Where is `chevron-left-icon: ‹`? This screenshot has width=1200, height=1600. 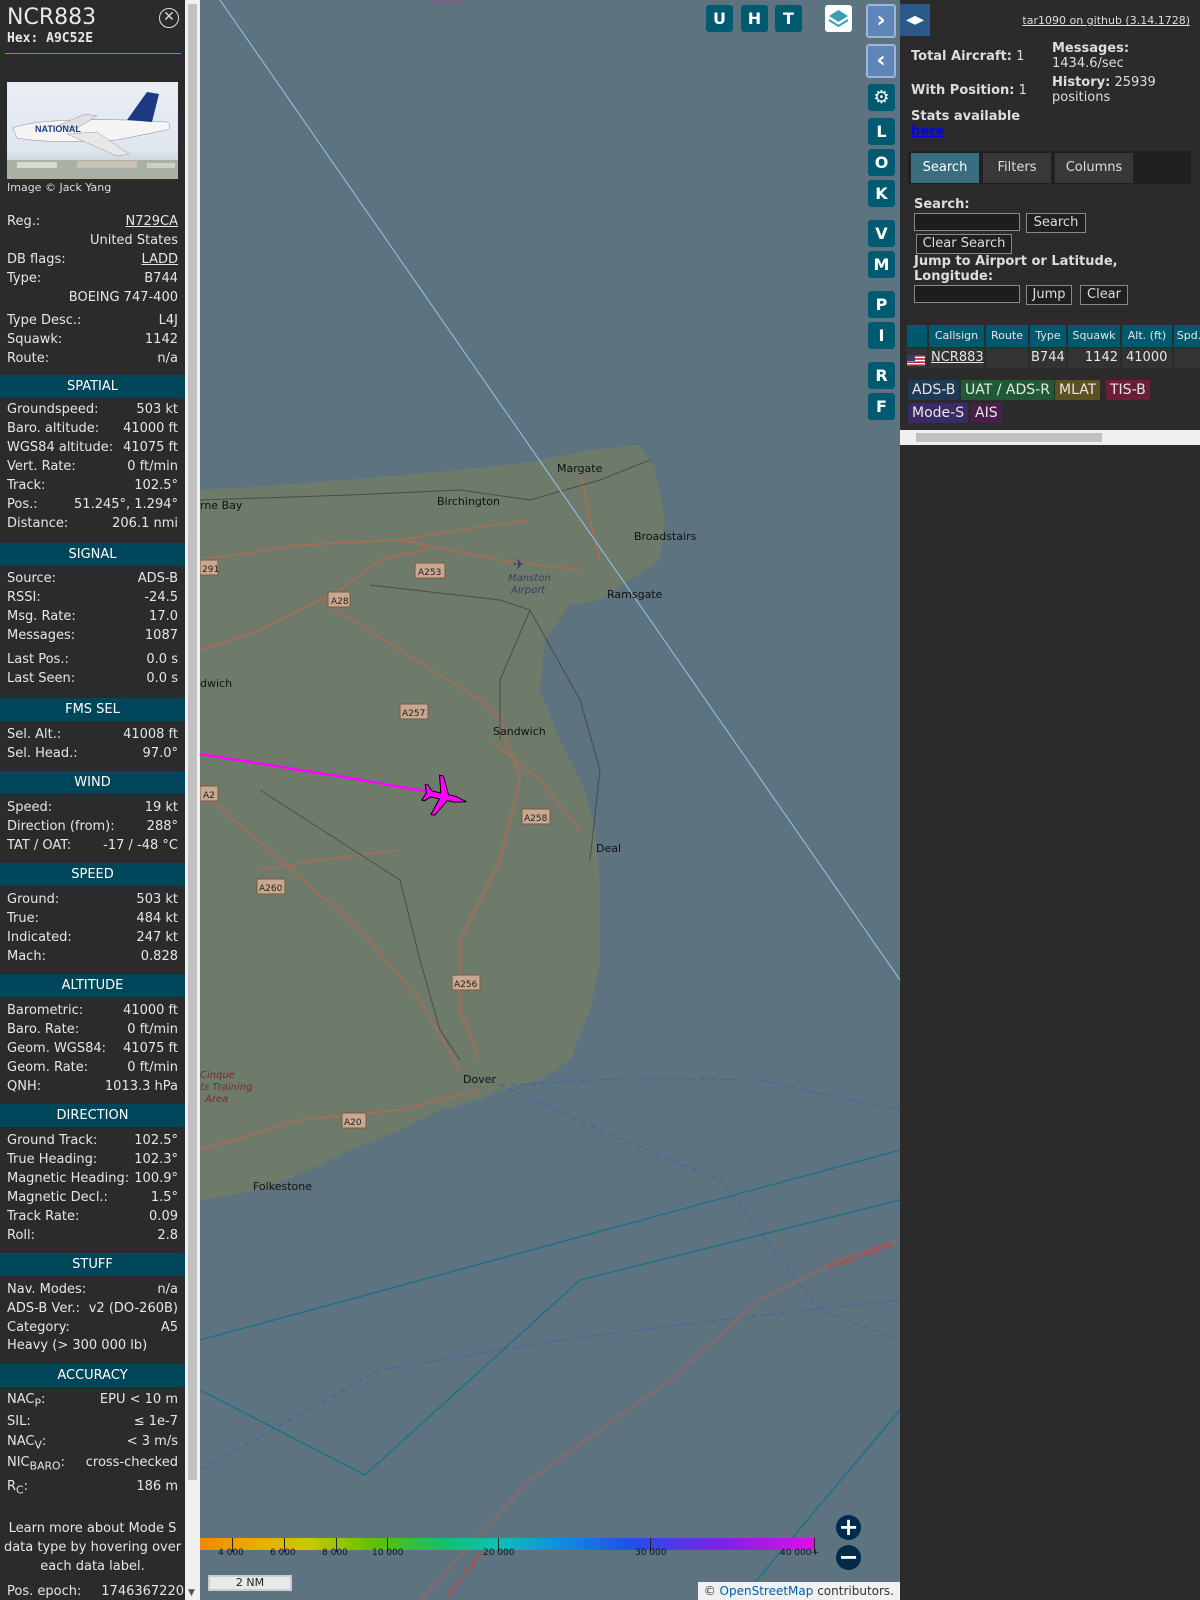
chevron-left-icon: ‹ is located at coordinates (881, 61).